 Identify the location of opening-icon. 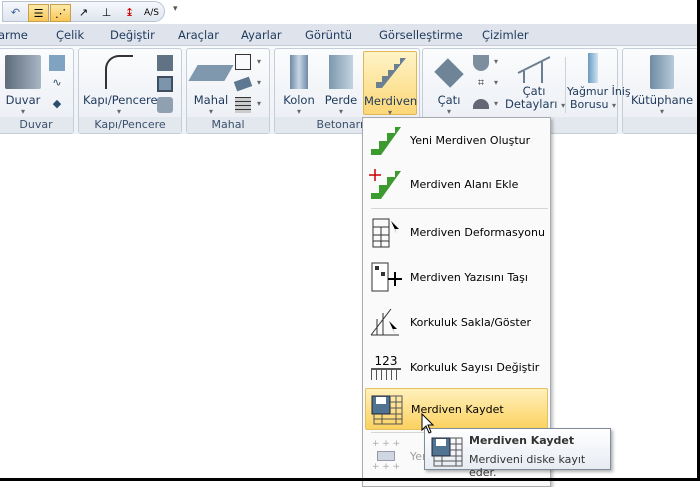
(165, 105).